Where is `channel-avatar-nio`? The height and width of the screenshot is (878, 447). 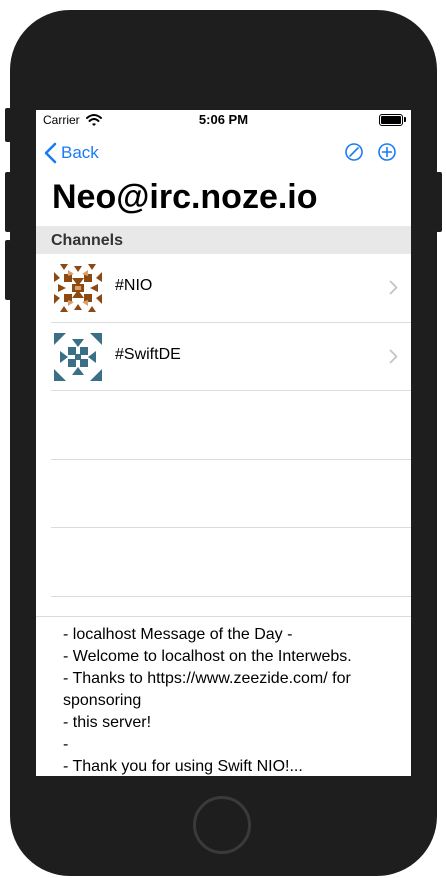 channel-avatar-nio is located at coordinates (78, 288).